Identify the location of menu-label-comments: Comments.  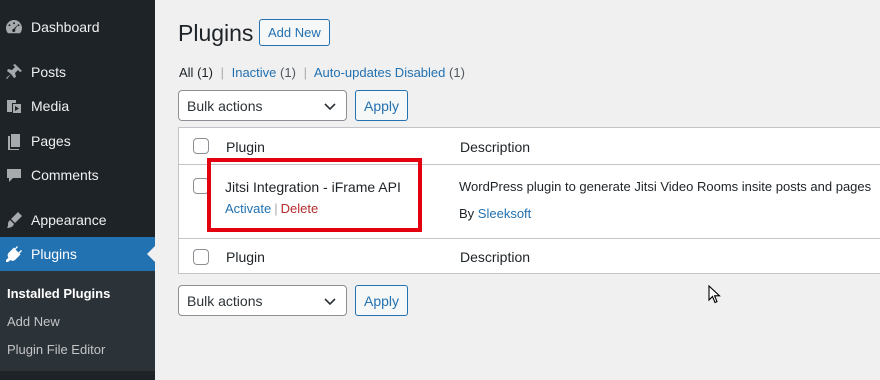
(65, 175).